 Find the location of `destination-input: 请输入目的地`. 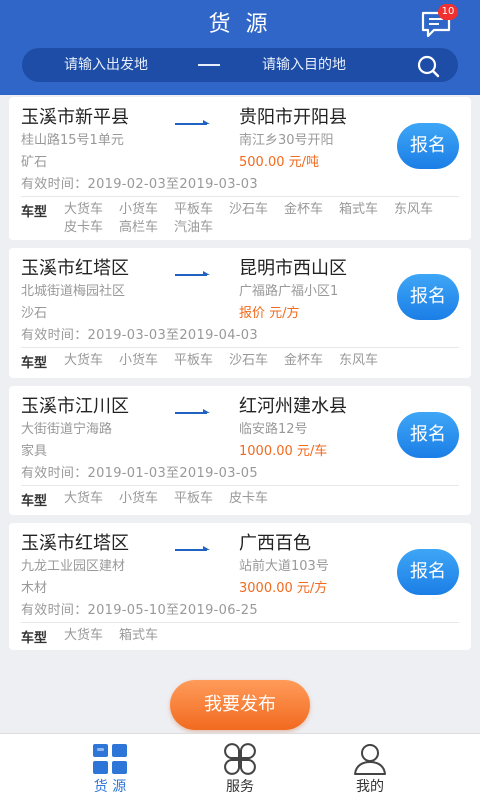

destination-input: 请输入目的地 is located at coordinates (304, 65).